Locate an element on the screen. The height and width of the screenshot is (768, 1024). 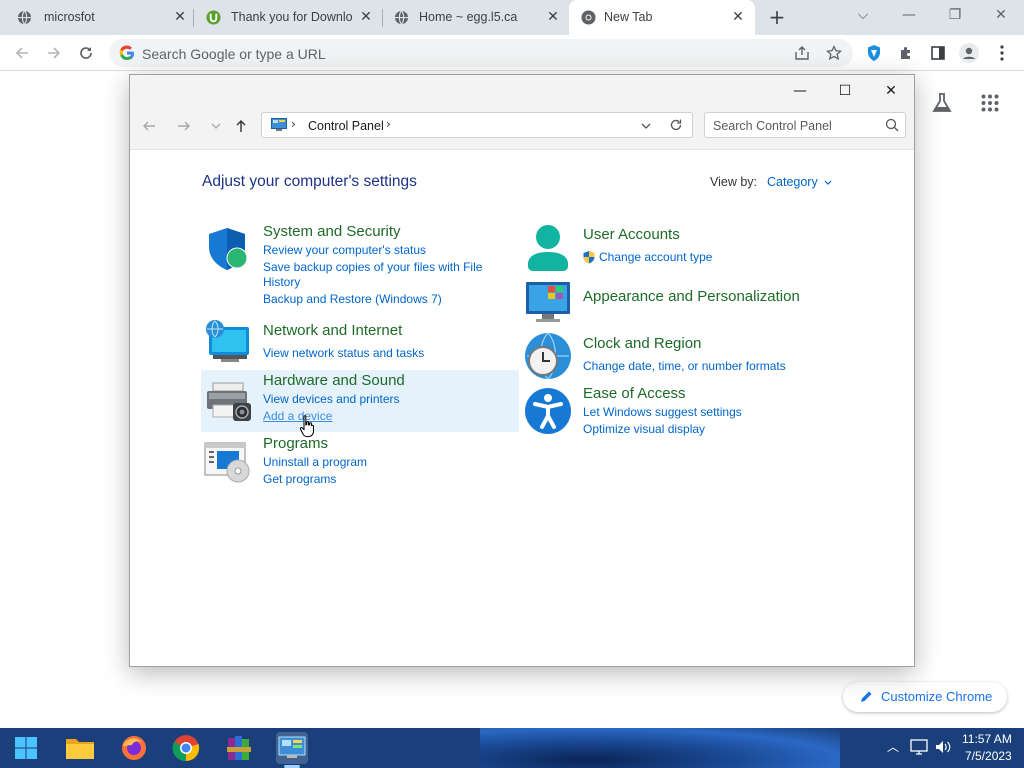
cp-maximize-button: ☐ is located at coordinates (845, 91).